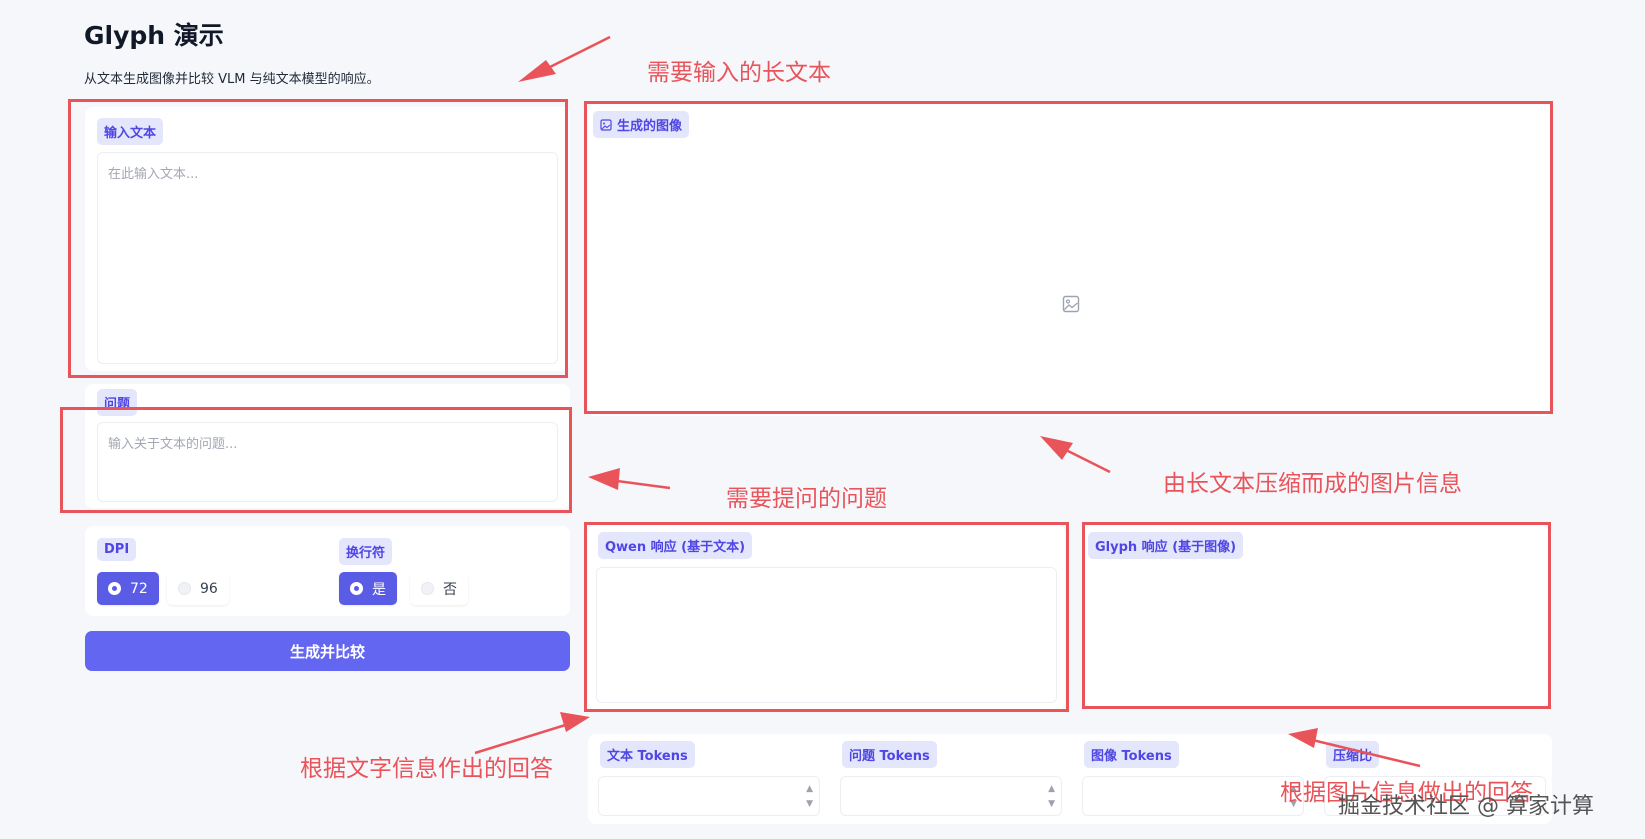 This screenshot has height=839, width=1645. Describe the element at coordinates (739, 73) in the screenshot. I see `annotation-long-text: 需要输入的长文本` at that location.